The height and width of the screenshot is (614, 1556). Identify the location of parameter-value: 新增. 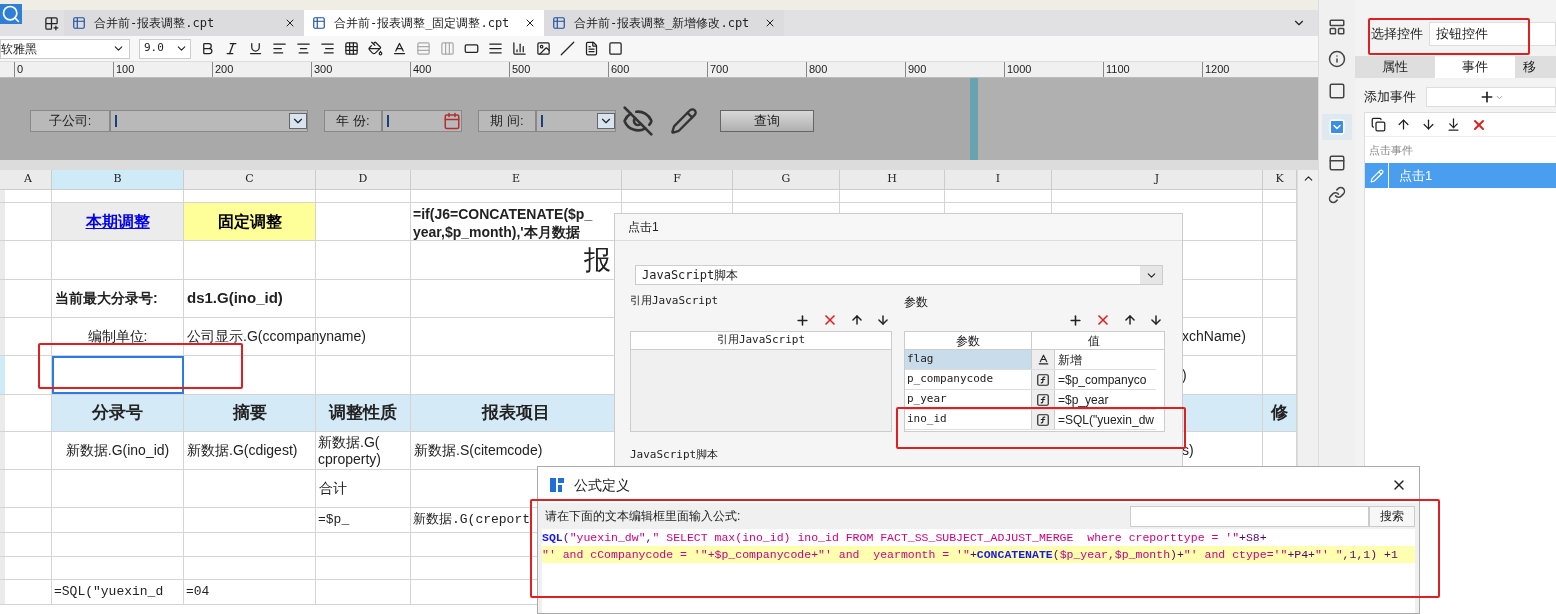
(1105, 359).